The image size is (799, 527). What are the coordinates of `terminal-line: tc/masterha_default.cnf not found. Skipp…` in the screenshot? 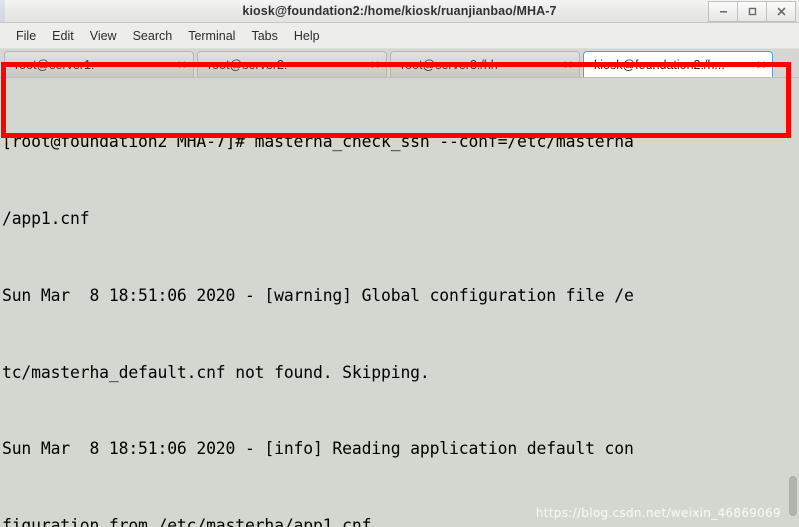 It's located at (216, 372).